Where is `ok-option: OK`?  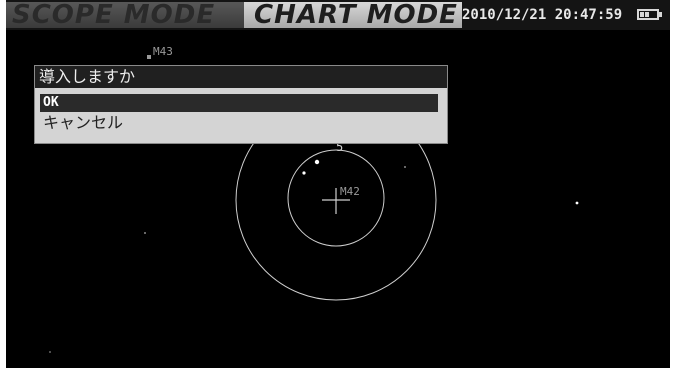
ok-option: OK is located at coordinates (239, 103).